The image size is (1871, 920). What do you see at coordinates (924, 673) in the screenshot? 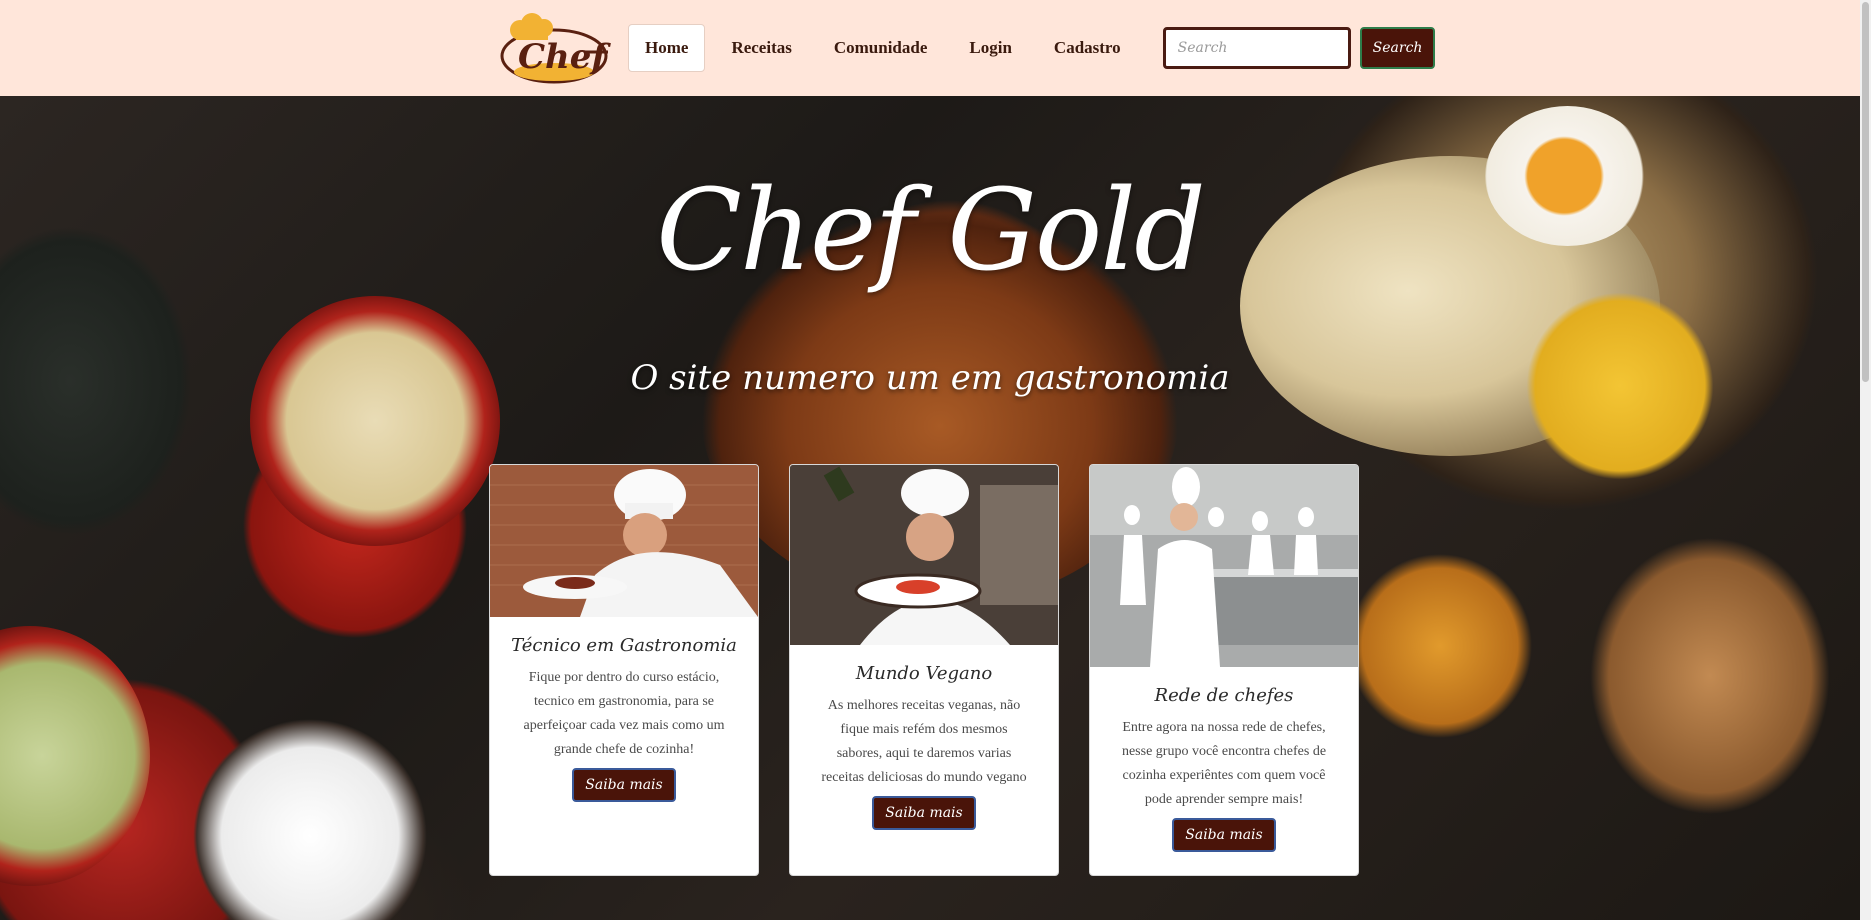
I see `card-title: Mundo Vegano` at bounding box center [924, 673].